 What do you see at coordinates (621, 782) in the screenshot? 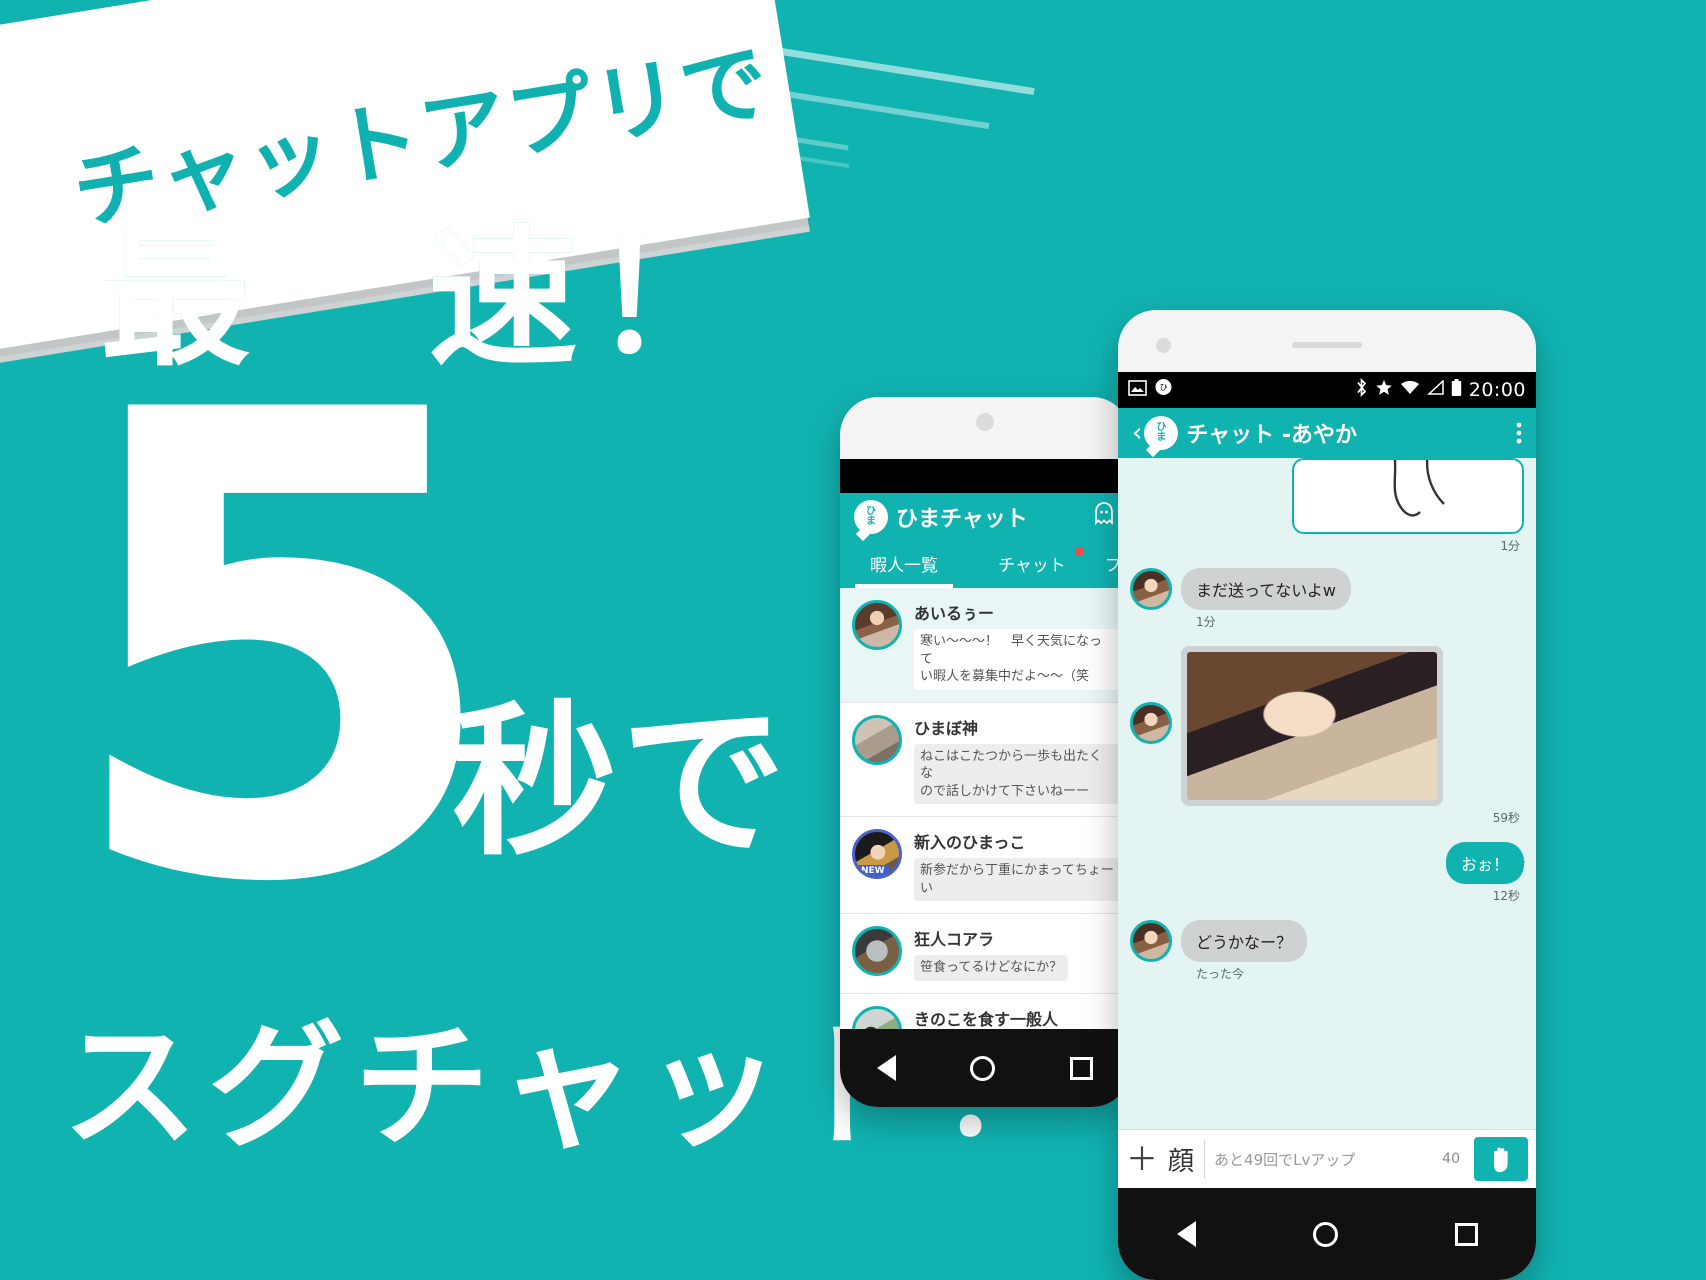
I see `headline-seconds: 秒で` at bounding box center [621, 782].